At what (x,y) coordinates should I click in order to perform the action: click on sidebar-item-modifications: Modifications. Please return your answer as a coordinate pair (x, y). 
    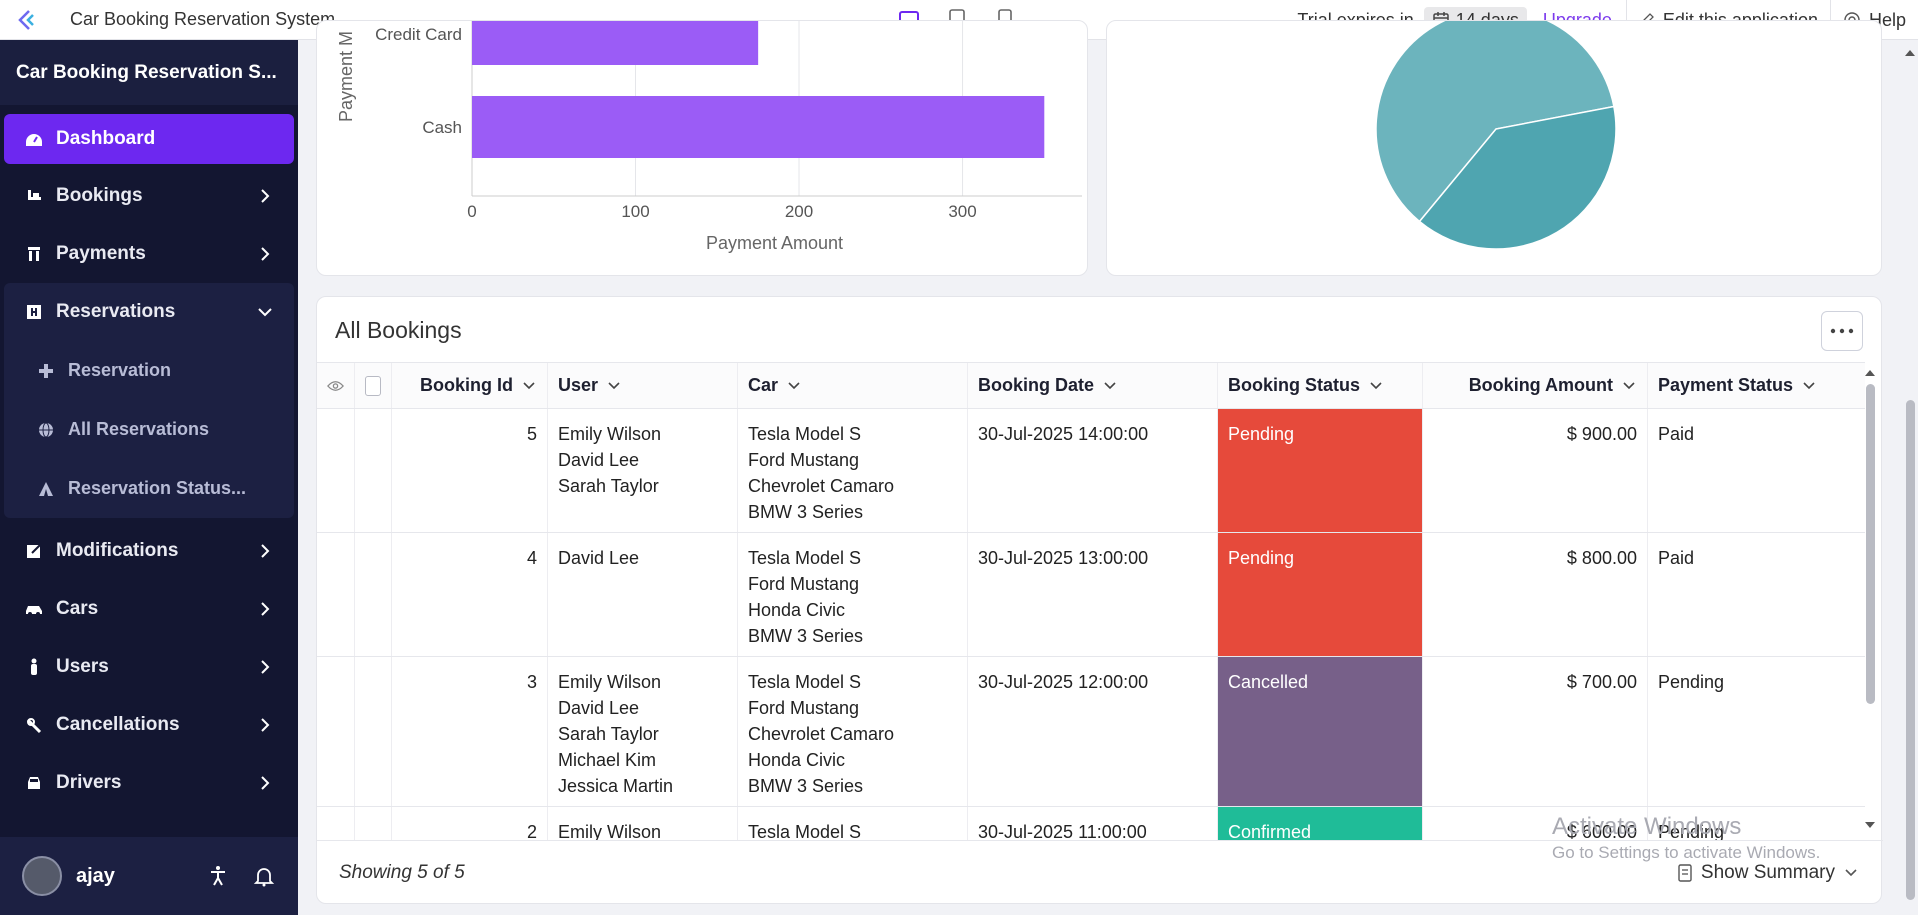
    Looking at the image, I should click on (149, 551).